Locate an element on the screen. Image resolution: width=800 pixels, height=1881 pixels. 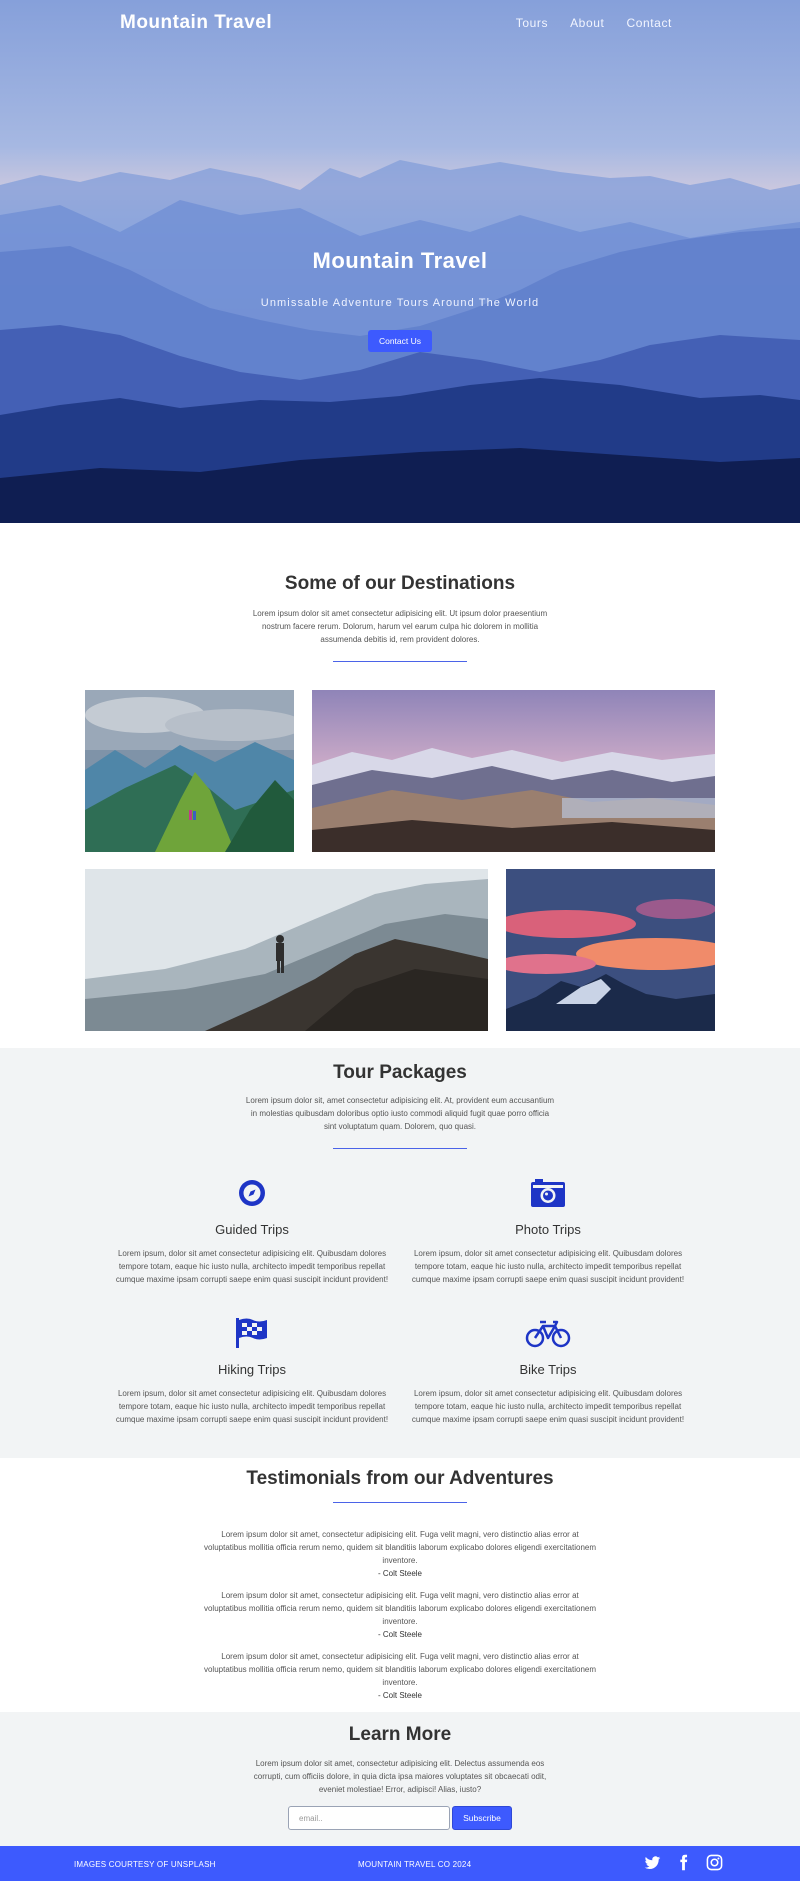
nav-links: Tours About Contact is located at coordinates (594, 23).